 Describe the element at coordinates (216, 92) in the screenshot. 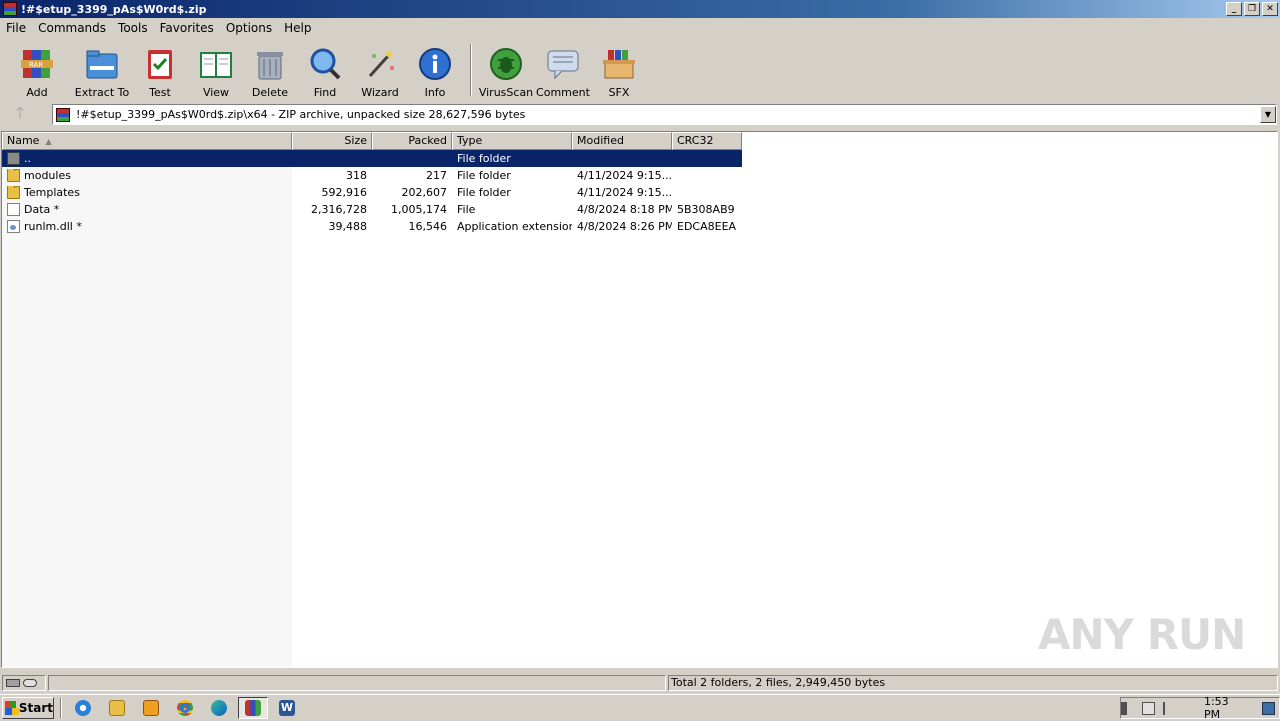

I see `view-label: View` at that location.